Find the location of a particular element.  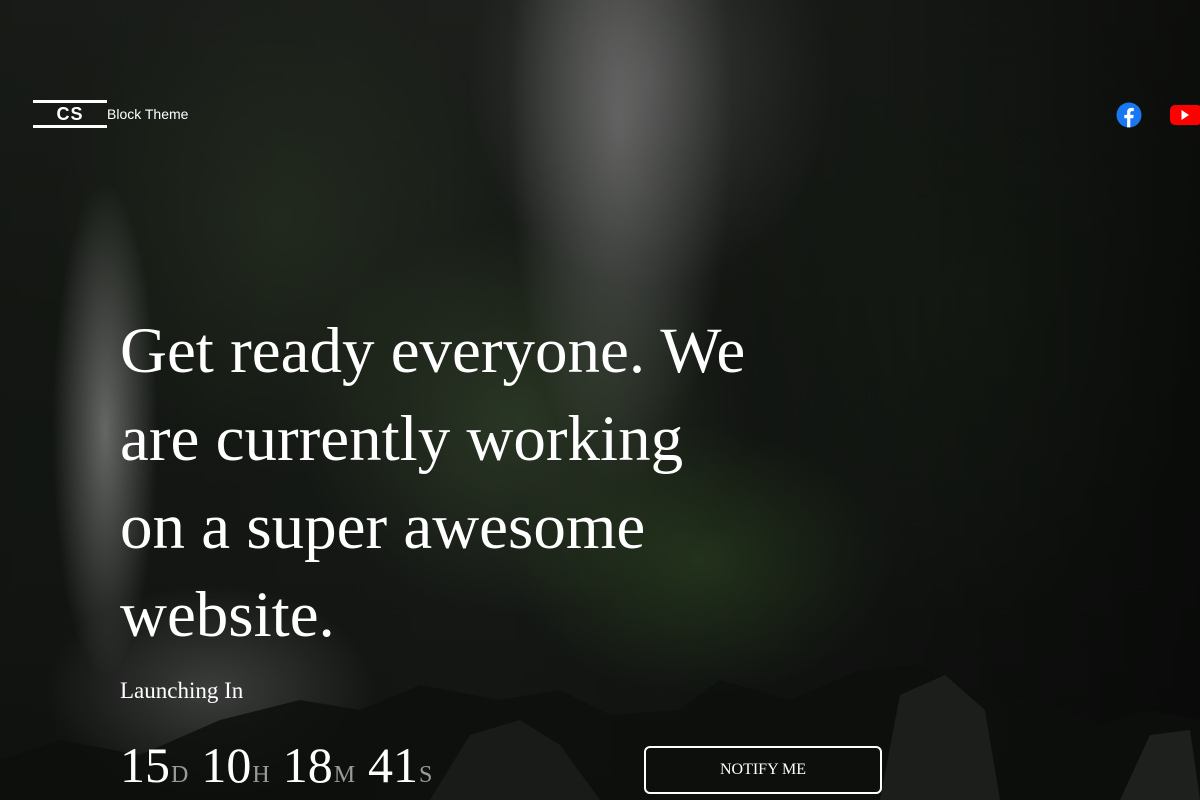

hours-value: 10 is located at coordinates (226, 765).